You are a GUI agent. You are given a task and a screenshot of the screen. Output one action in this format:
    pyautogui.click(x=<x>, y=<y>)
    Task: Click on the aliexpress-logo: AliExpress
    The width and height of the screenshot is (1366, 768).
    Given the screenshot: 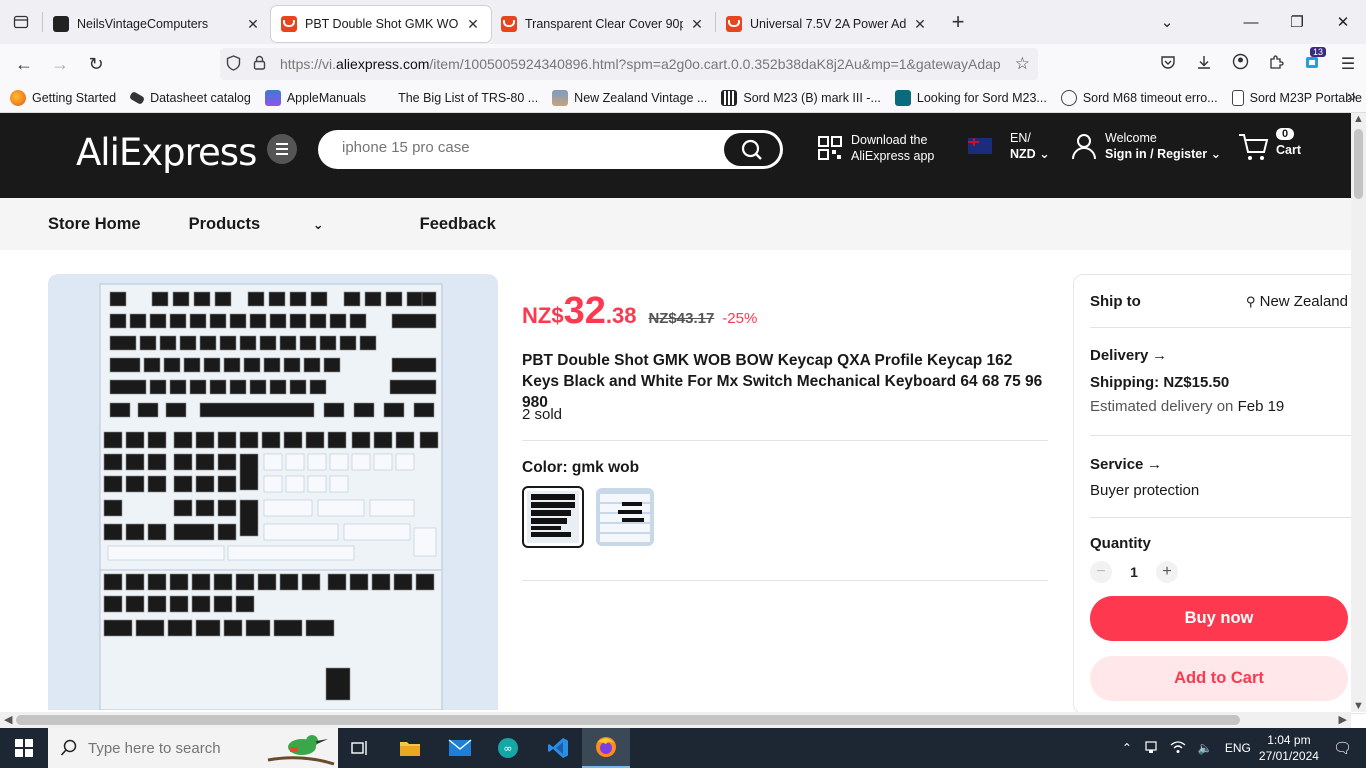 What is the action you would take?
    pyautogui.click(x=166, y=152)
    